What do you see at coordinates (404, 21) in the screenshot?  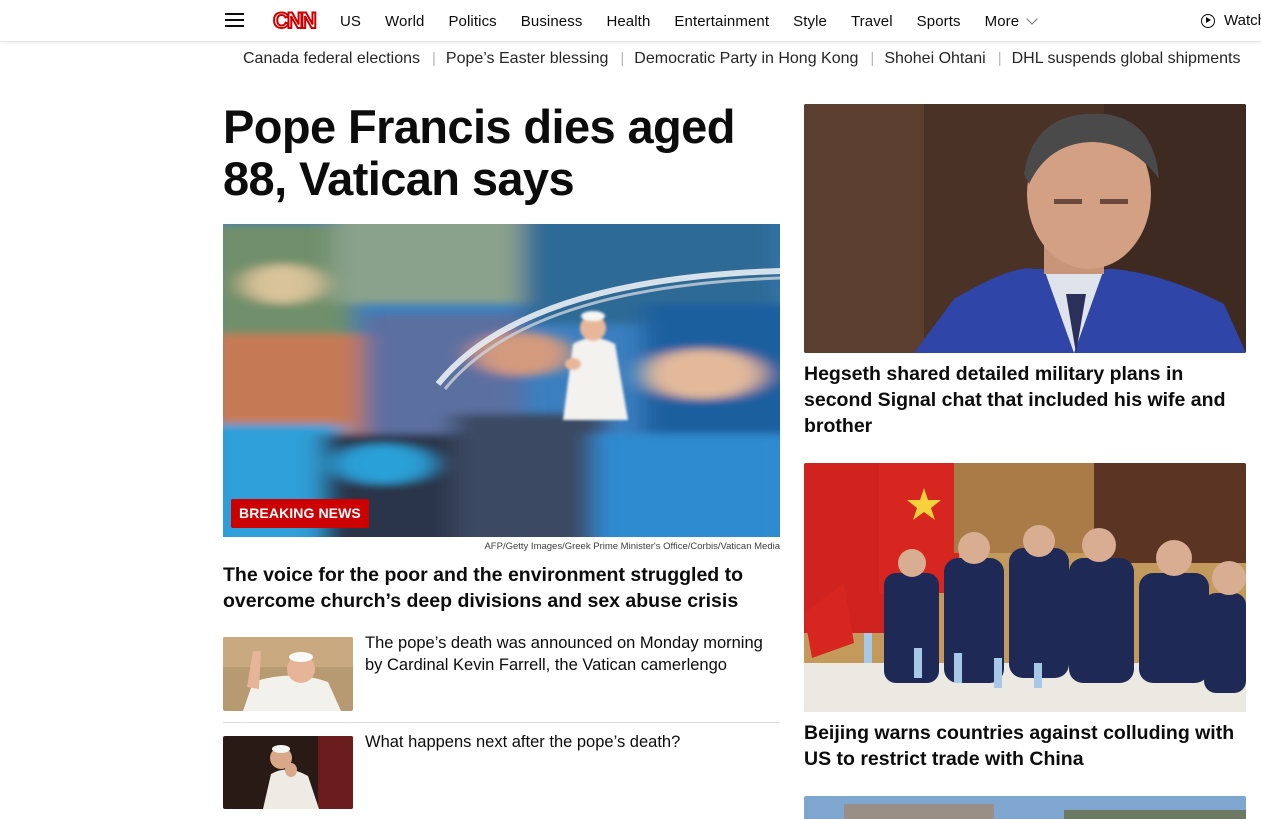 I see `nav-world: World` at bounding box center [404, 21].